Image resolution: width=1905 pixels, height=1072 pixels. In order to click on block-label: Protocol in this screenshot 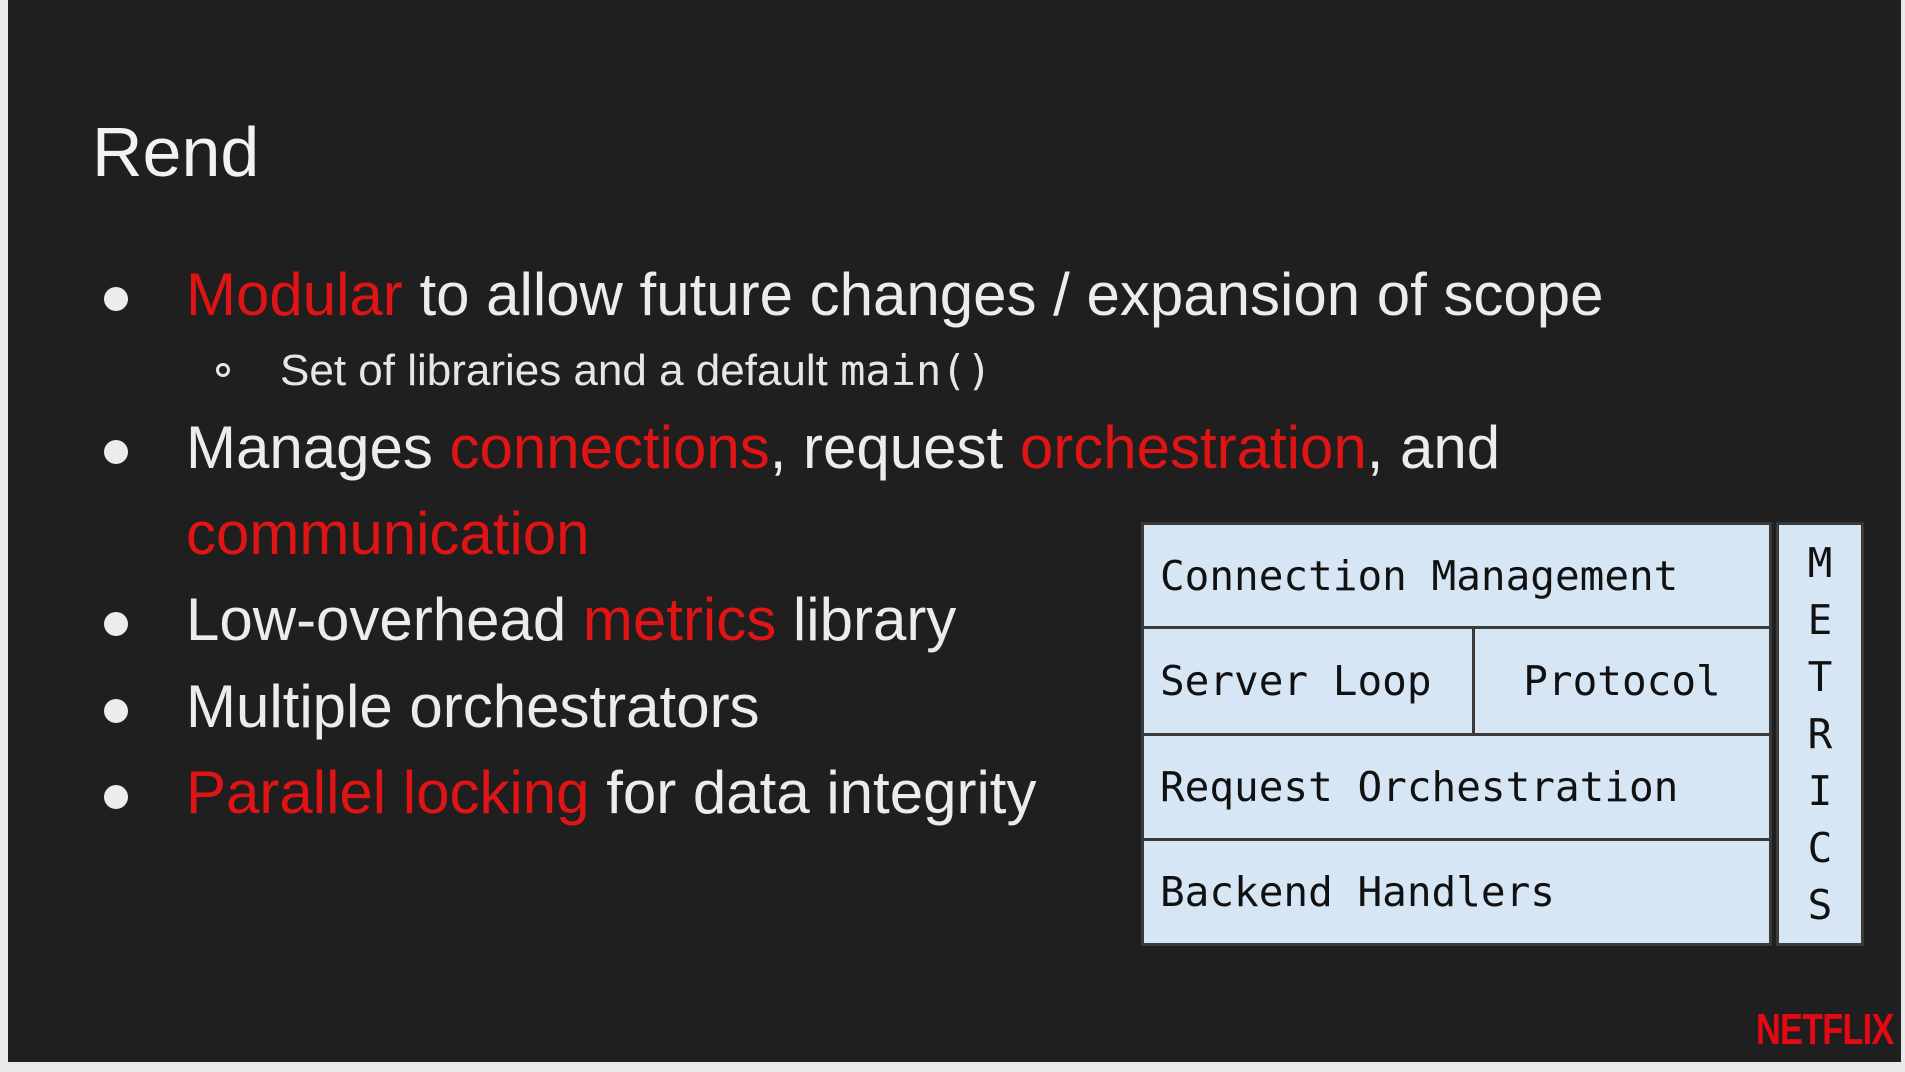, I will do `click(1622, 681)`.